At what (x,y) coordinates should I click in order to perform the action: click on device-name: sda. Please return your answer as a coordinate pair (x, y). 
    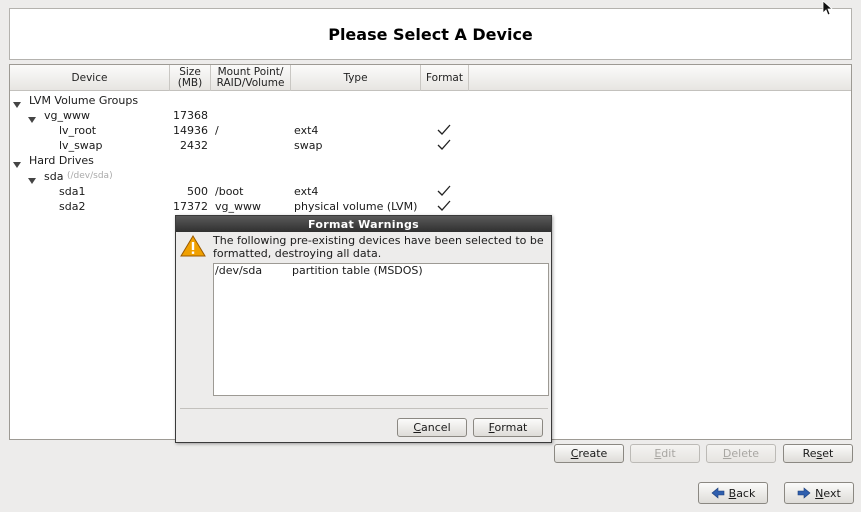
    Looking at the image, I should click on (54, 176).